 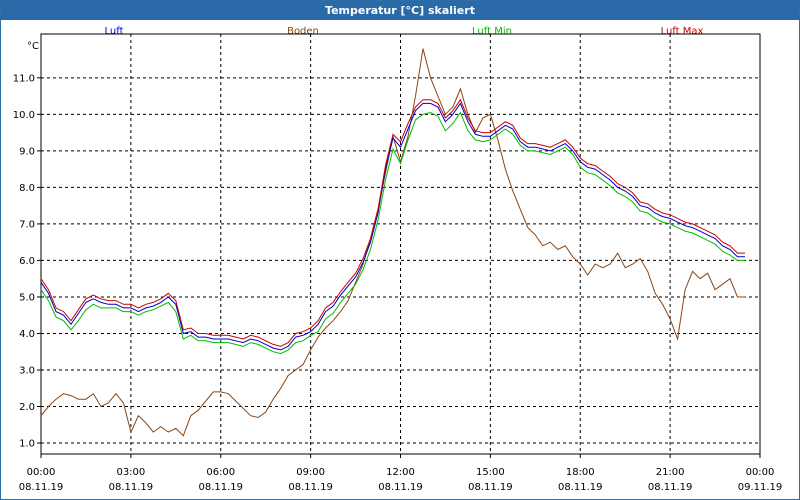 I want to click on y-tick-label: 1.0, so click(x=27, y=444).